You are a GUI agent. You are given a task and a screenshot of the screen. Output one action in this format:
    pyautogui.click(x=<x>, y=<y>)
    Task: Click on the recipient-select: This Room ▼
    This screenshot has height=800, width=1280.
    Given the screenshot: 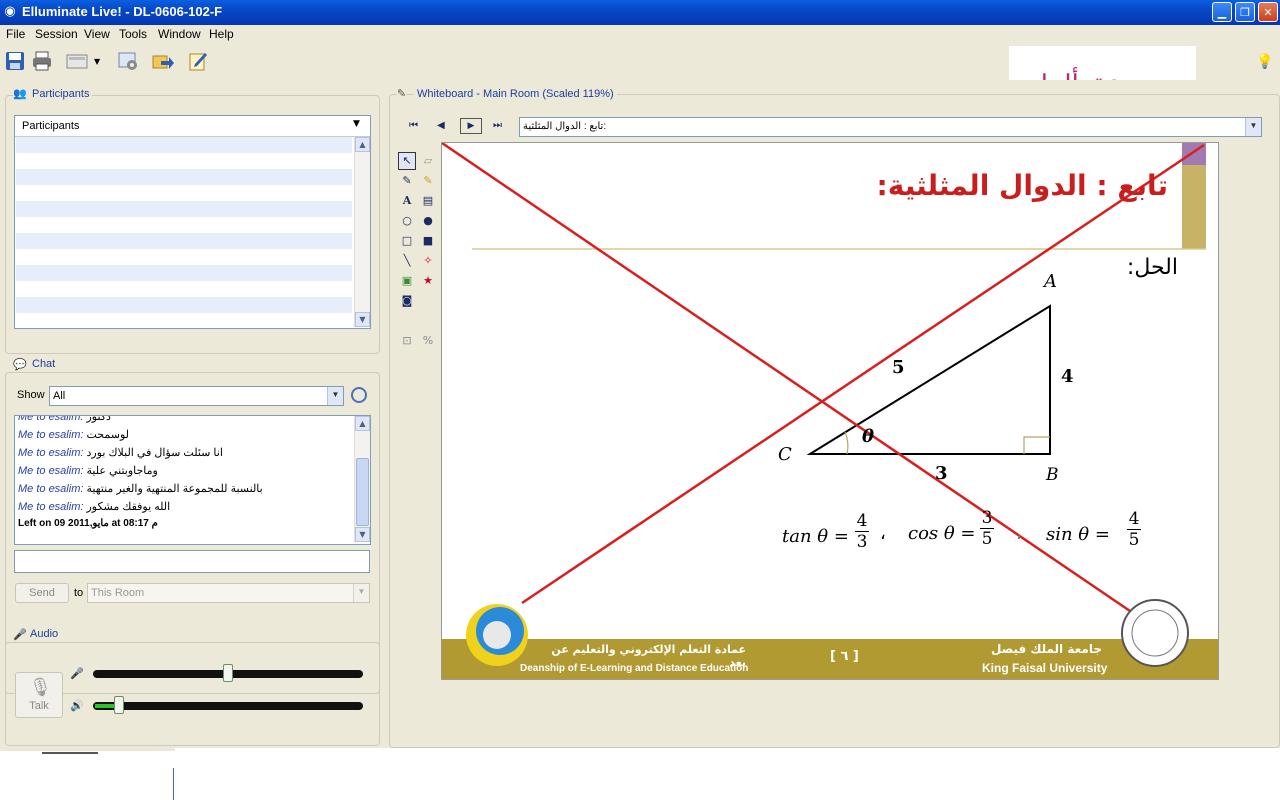 What is the action you would take?
    pyautogui.click(x=228, y=593)
    